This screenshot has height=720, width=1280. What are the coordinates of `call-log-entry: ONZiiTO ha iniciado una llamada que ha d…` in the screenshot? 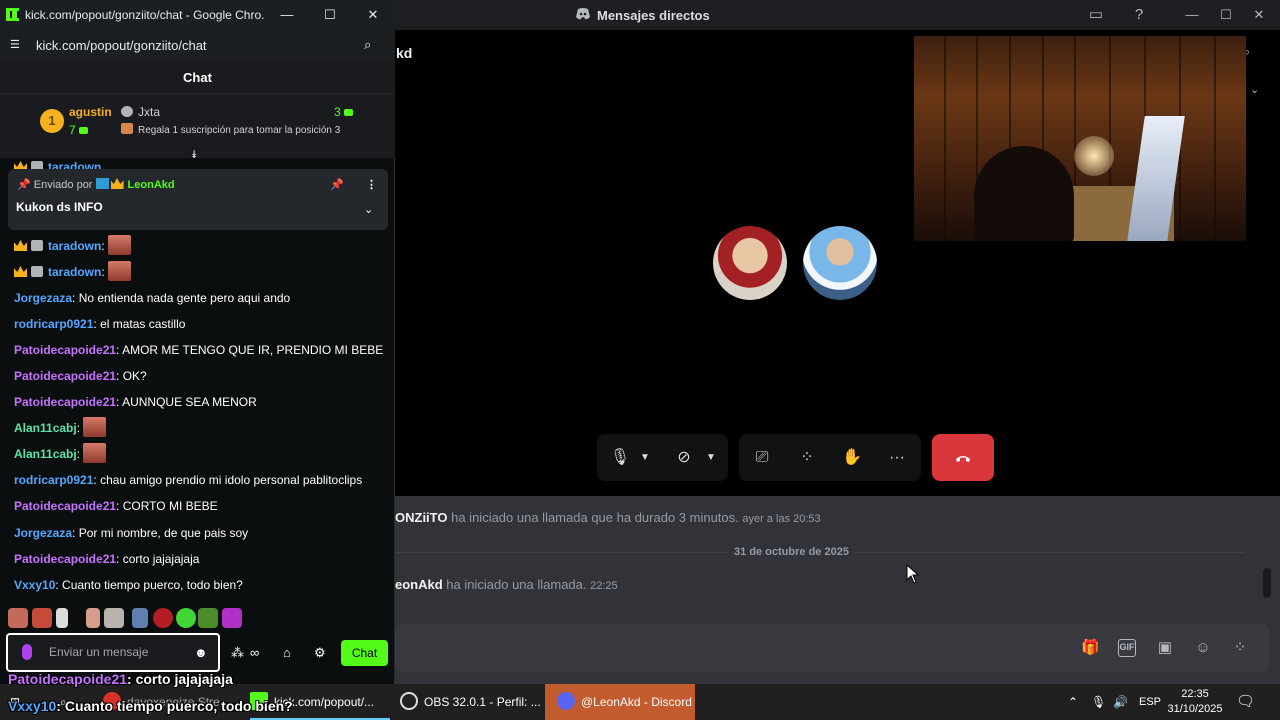 It's located at (608, 517).